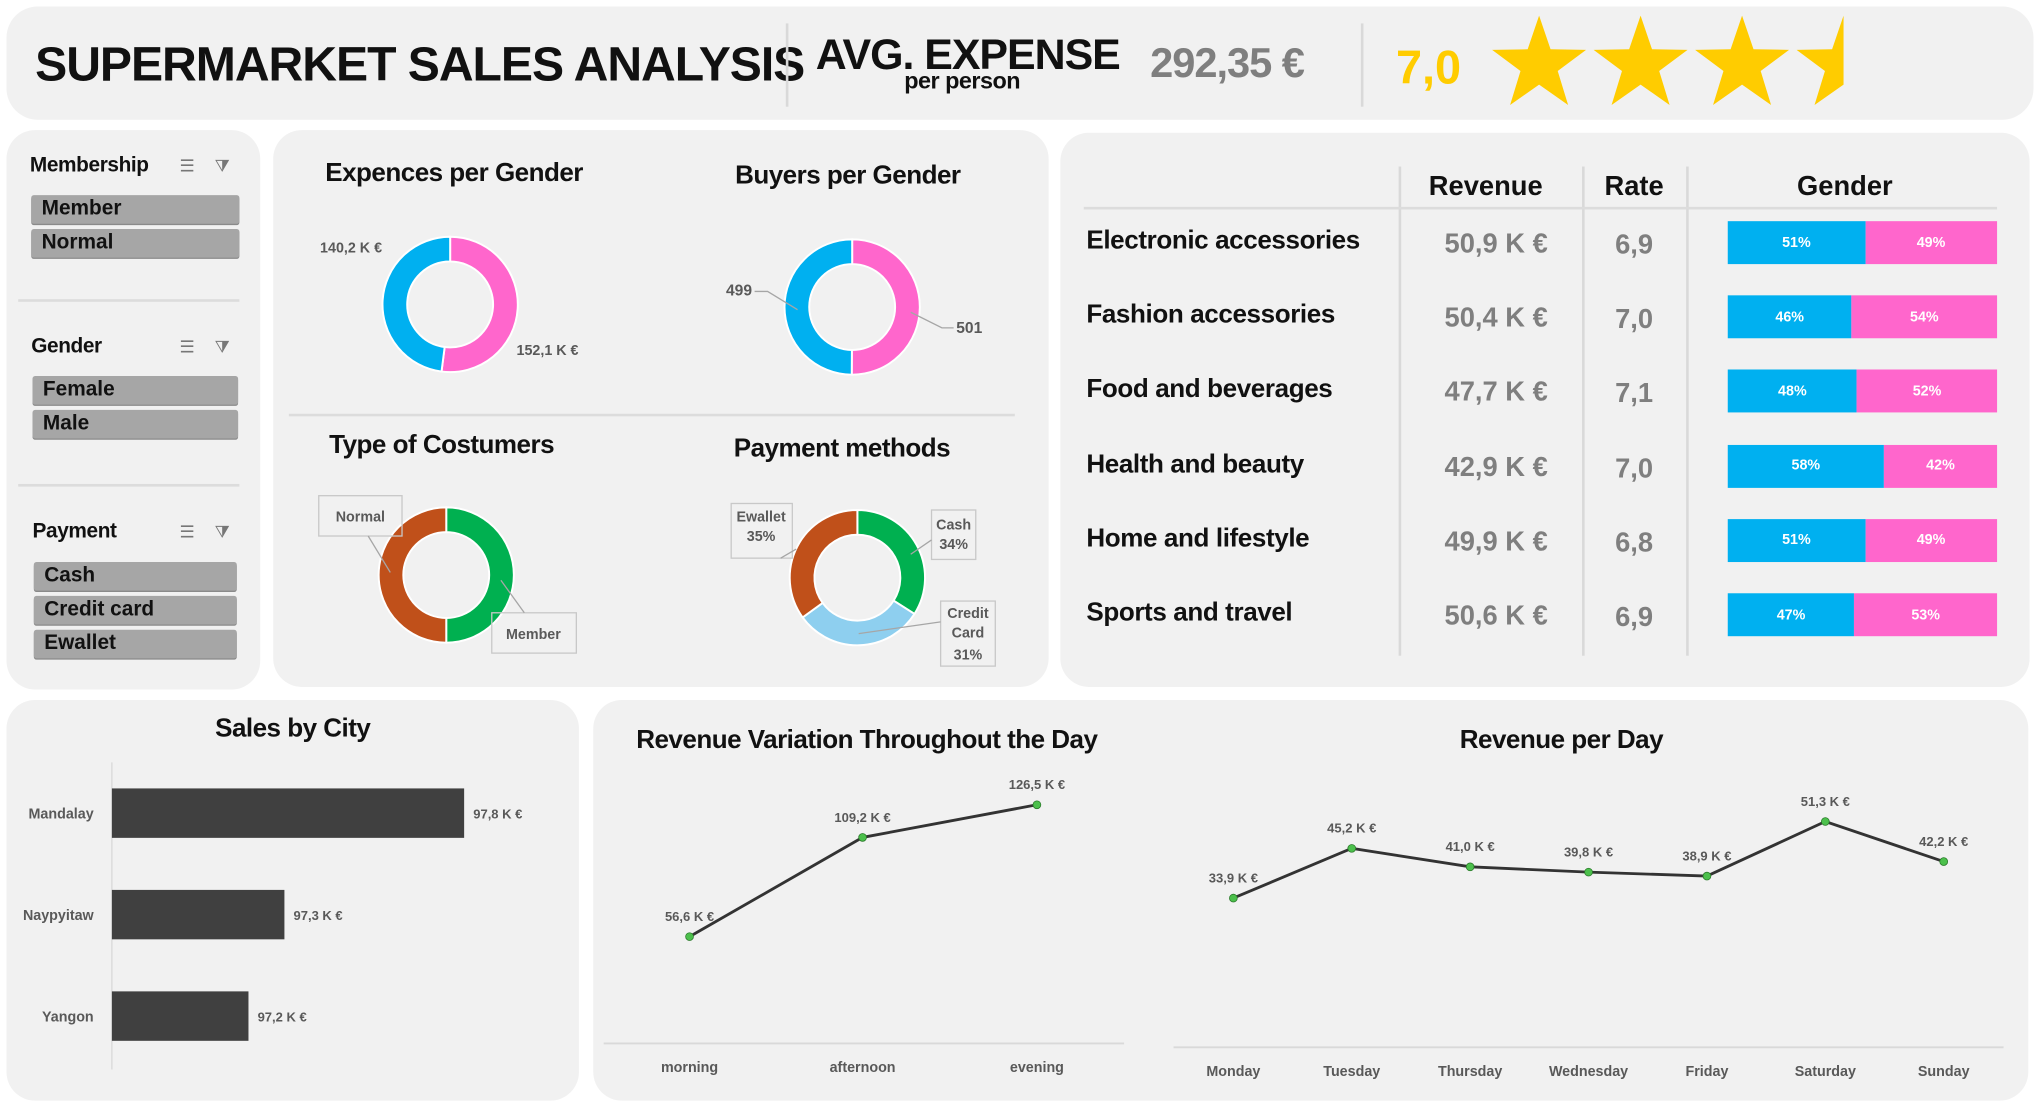  Describe the element at coordinates (1470, 1072) in the screenshot. I see `perday-x-tick-label: Thursday` at that location.